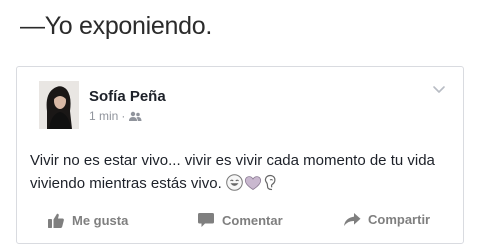 The width and height of the screenshot is (480, 250). Describe the element at coordinates (270, 186) in the screenshot. I see `ear-emoji` at that location.